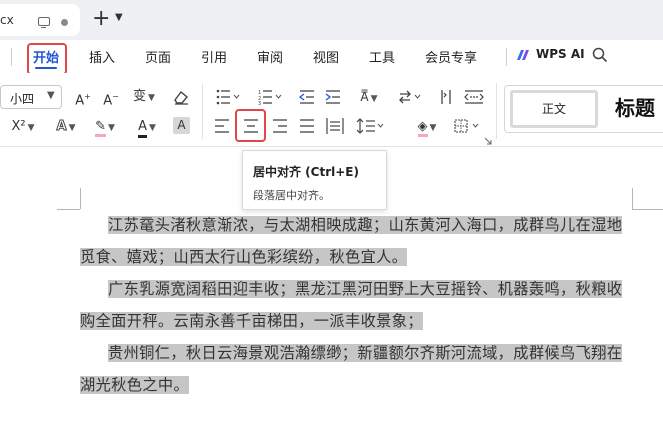 The height and width of the screenshot is (436, 663). What do you see at coordinates (102, 56) in the screenshot?
I see `tab-insert: 插入` at bounding box center [102, 56].